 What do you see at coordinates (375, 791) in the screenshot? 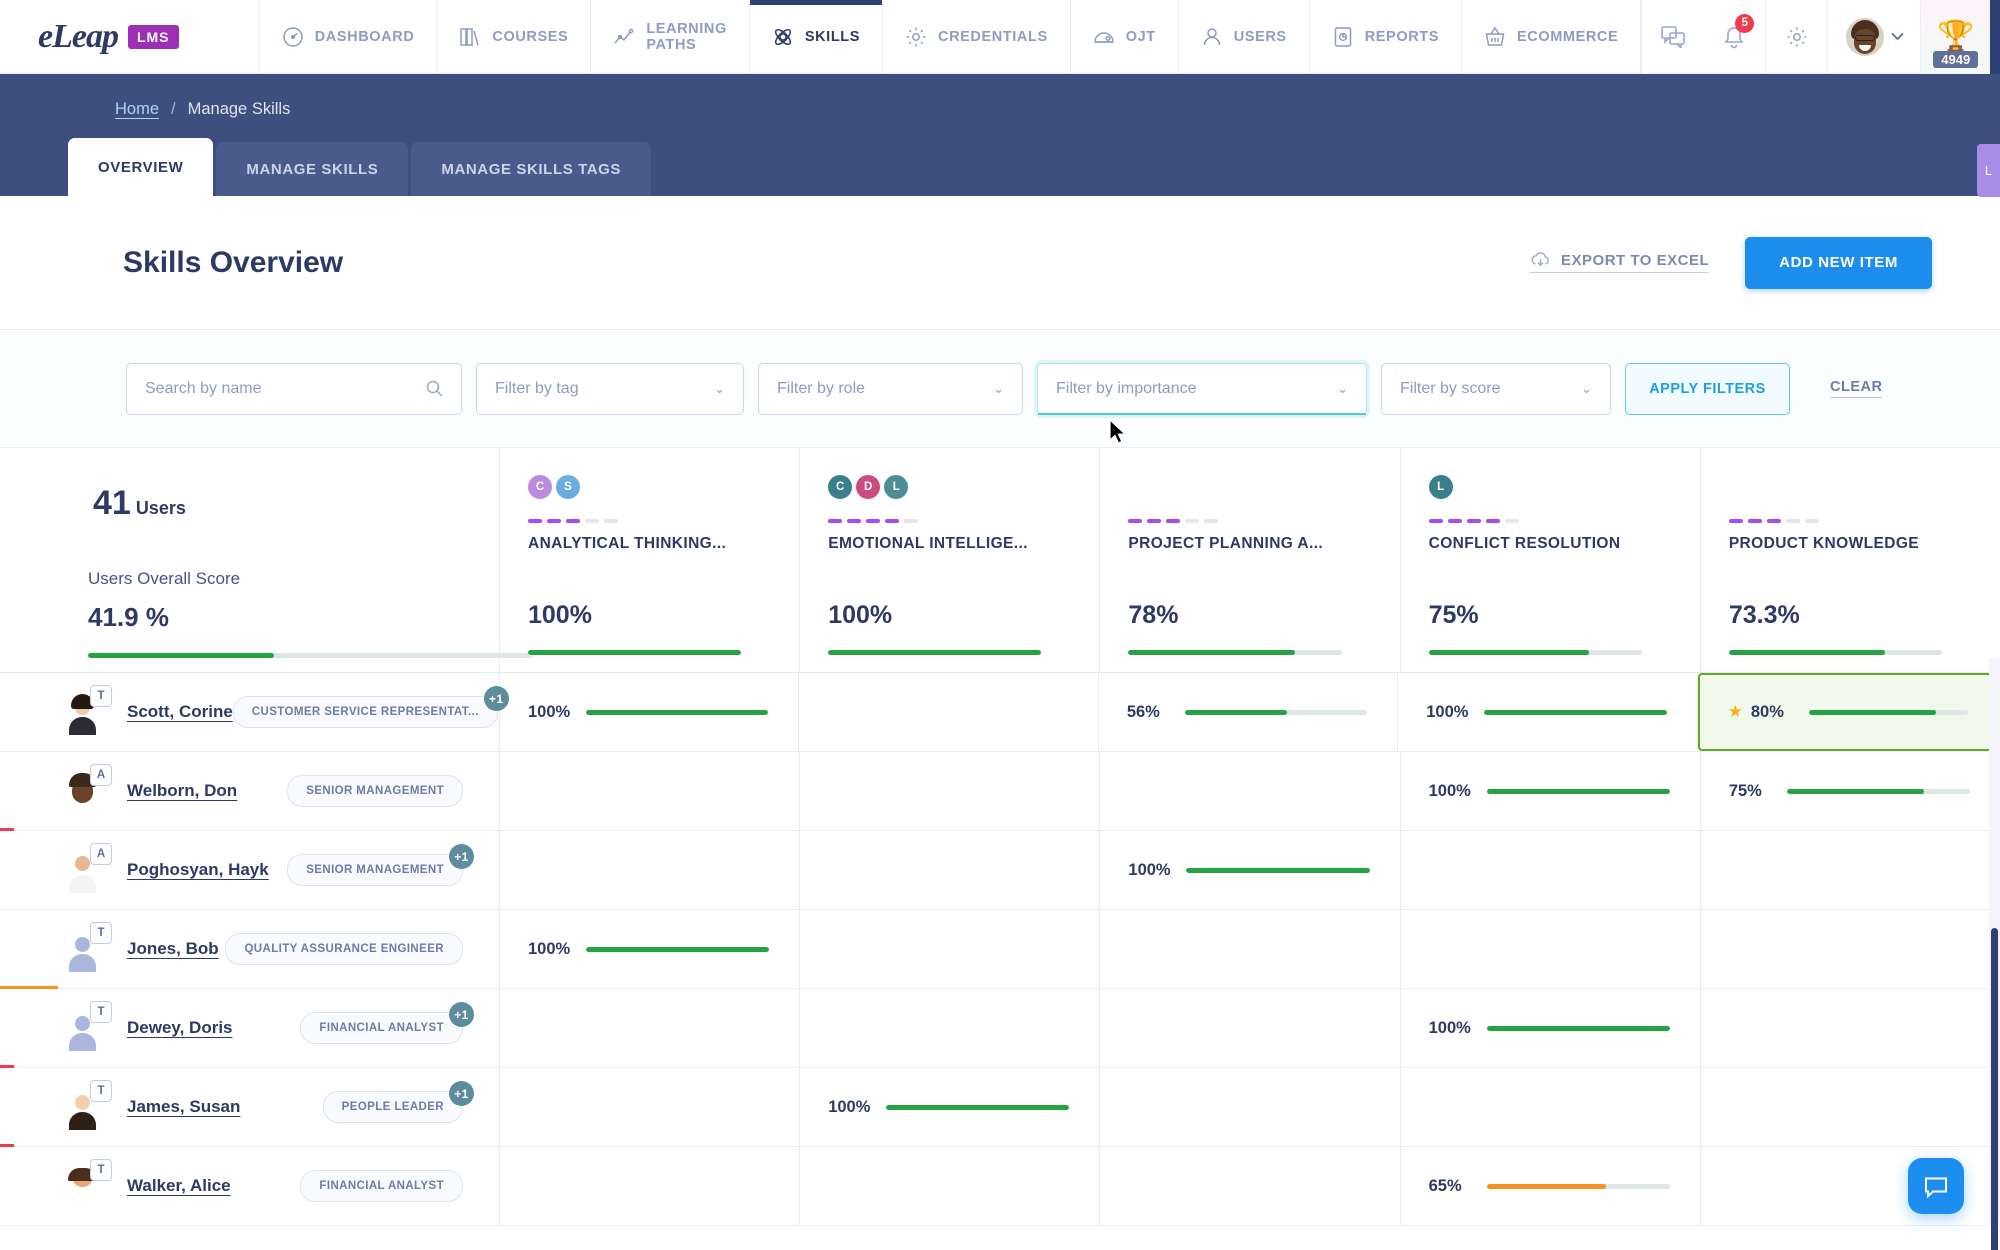
I see `user-role-pill: SENIOR MANAGEMENT` at bounding box center [375, 791].